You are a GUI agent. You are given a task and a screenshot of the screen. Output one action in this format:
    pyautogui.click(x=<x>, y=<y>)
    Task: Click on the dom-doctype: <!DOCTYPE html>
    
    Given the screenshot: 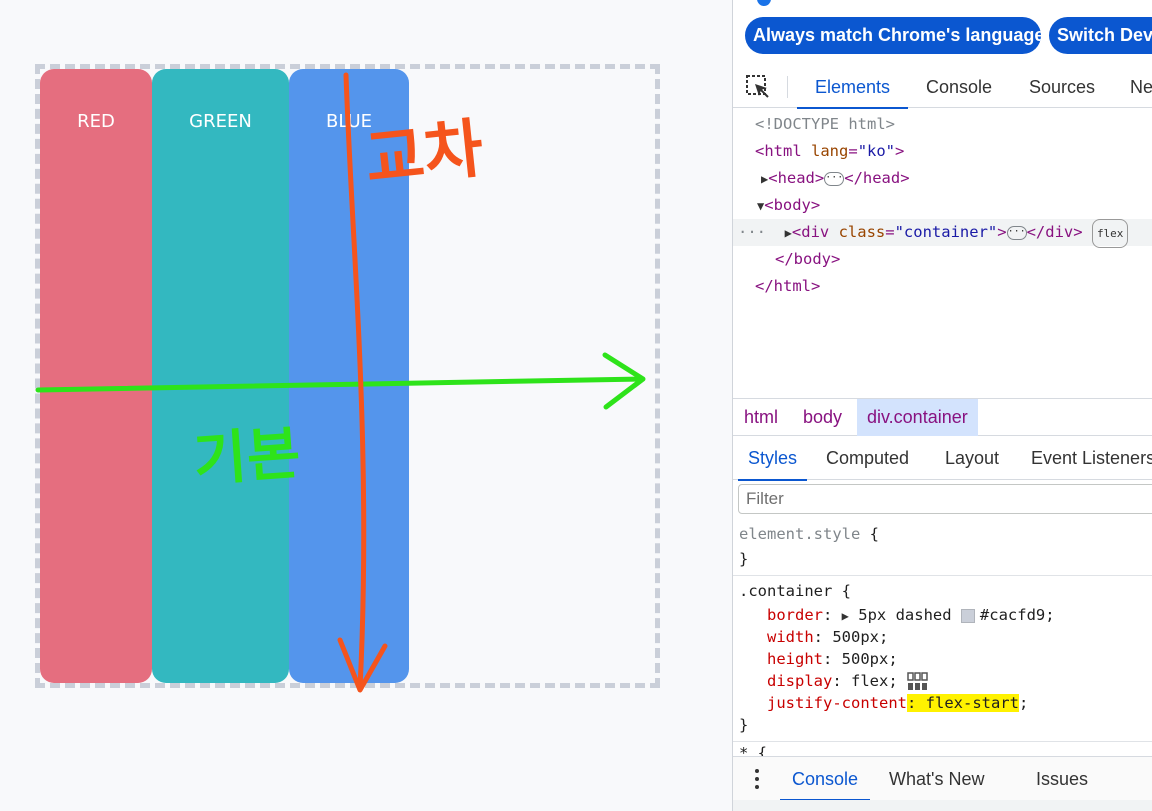 What is the action you would take?
    pyautogui.click(x=825, y=124)
    